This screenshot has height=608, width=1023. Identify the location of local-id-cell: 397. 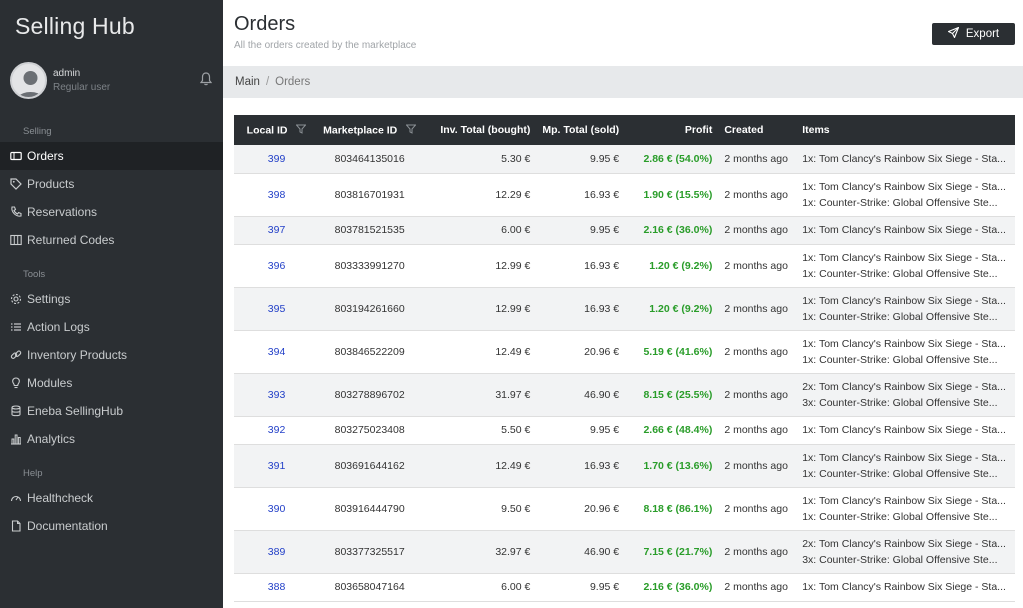
(276, 230).